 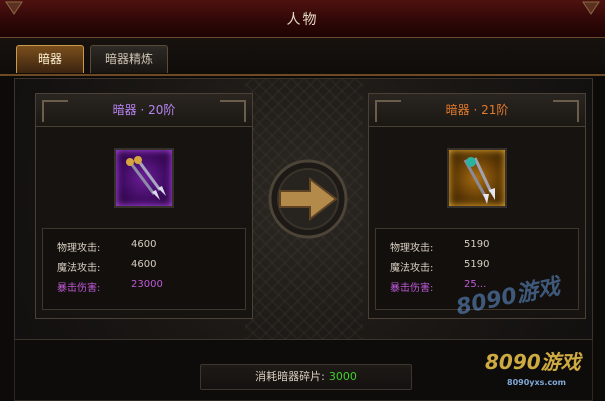 I want to click on stat-row-crit: 暴击伤害: 23000, so click(x=147, y=286).